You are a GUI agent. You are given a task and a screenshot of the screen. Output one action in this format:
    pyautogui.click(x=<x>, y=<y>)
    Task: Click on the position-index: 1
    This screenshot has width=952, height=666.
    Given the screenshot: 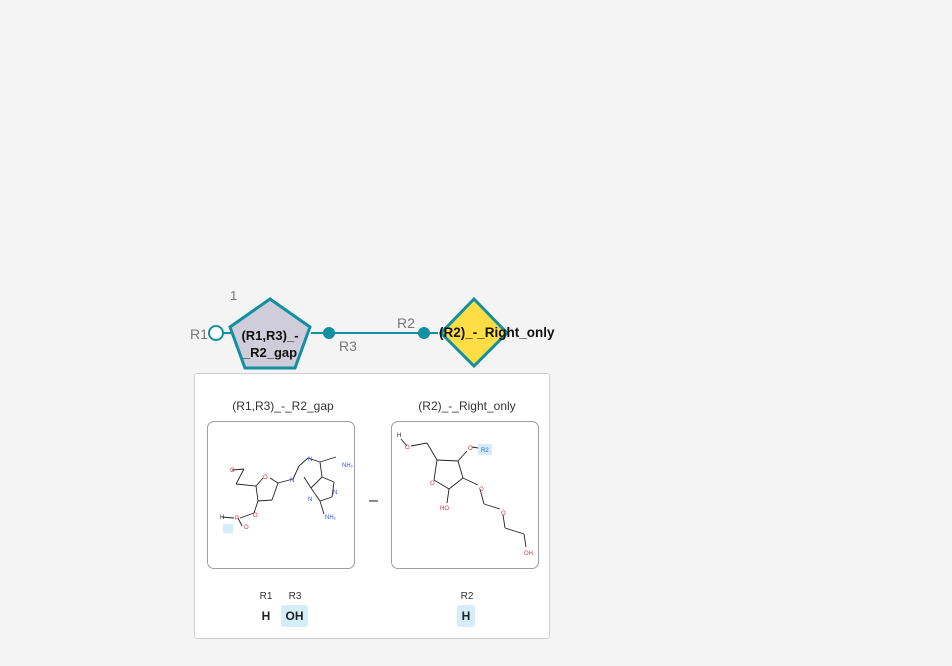 What is the action you would take?
    pyautogui.click(x=234, y=295)
    